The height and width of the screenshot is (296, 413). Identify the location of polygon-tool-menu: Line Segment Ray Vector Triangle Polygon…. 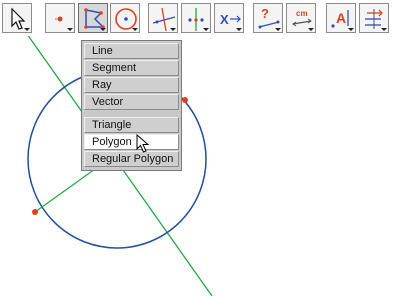
(131, 105).